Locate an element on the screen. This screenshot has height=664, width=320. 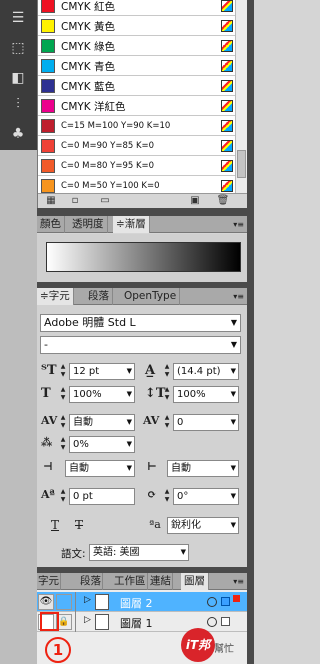
swatch-name: C=0 M=80 Y=95 K=0 is located at coordinates (108, 166).